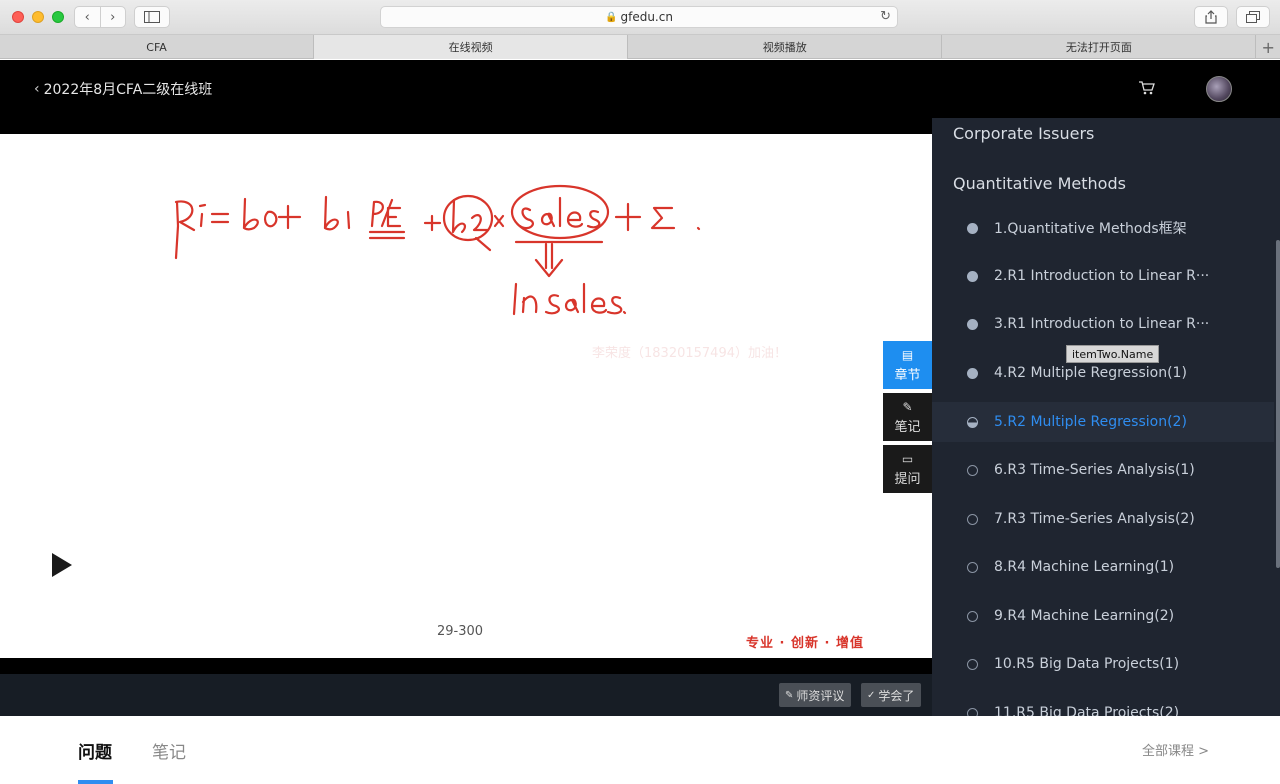 The image size is (1280, 784). Describe the element at coordinates (1087, 664) in the screenshot. I see `lesson-label: 10.R5 Big Data Projects(1)` at that location.